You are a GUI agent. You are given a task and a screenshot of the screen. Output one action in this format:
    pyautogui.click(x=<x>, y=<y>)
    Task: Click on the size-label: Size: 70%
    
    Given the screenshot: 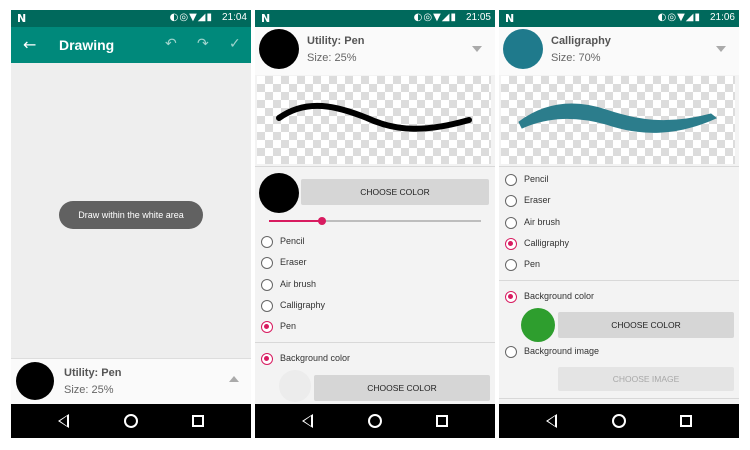 What is the action you would take?
    pyautogui.click(x=576, y=58)
    